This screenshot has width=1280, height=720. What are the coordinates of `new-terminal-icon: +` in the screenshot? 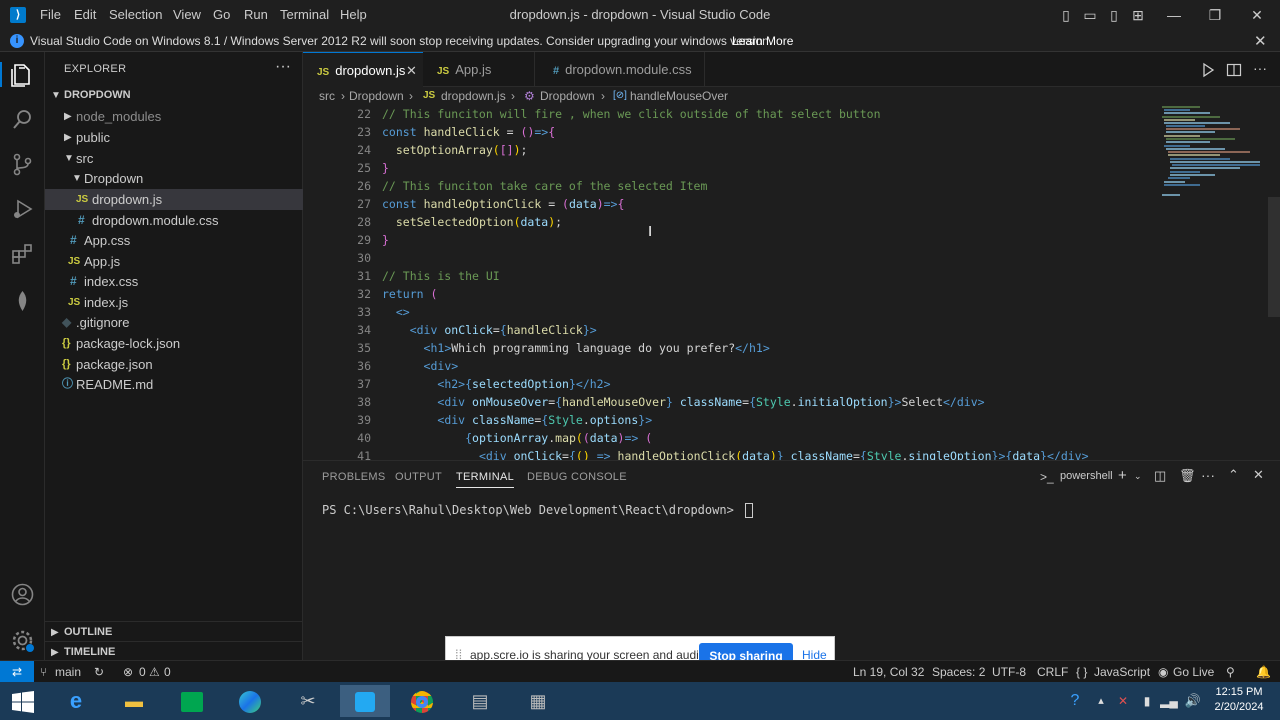 It's located at (1122, 475).